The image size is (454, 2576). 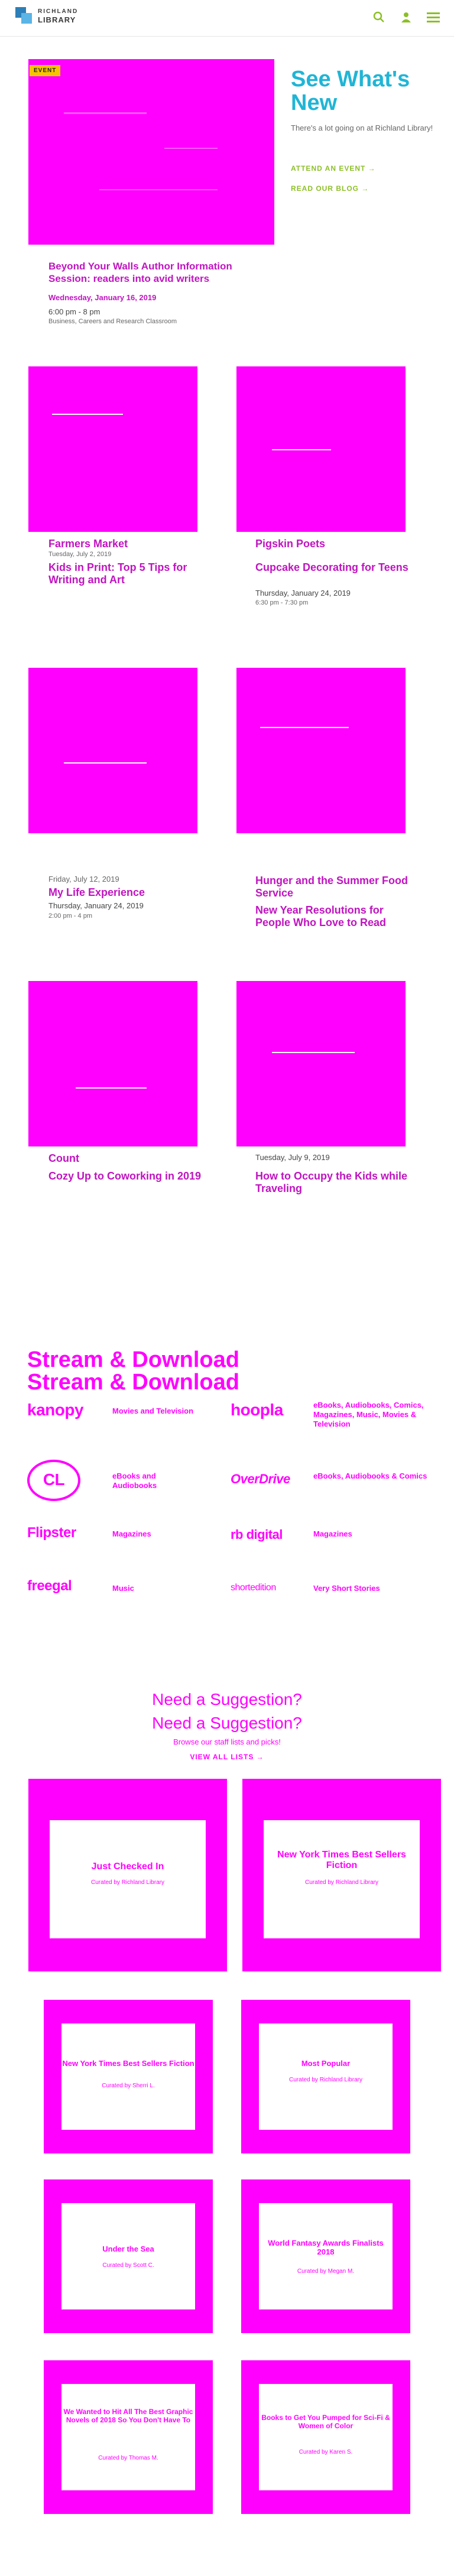 What do you see at coordinates (70, 916) in the screenshot?
I see `event-card-time: 2:00 pm - 4 pm` at bounding box center [70, 916].